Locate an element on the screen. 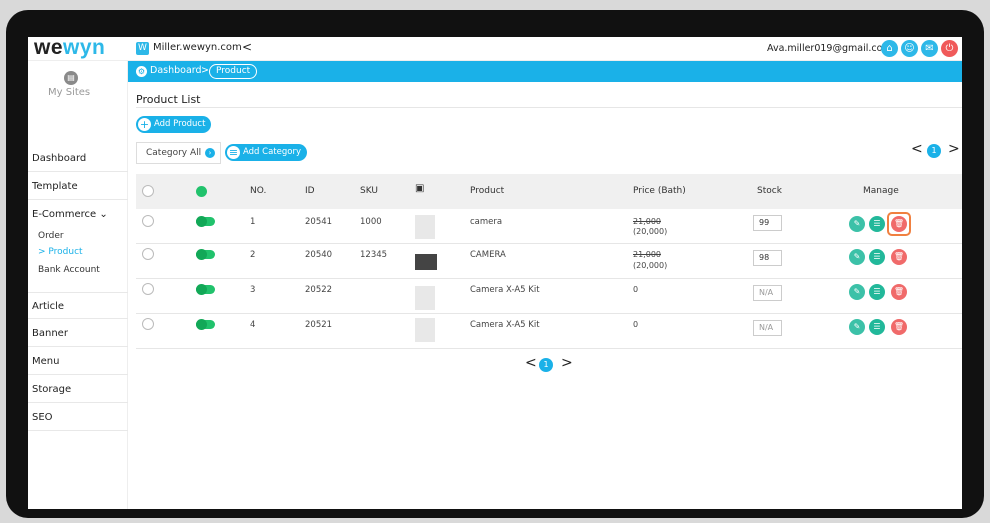 The width and height of the screenshot is (990, 523). logo-text: we is located at coordinates (49, 48).